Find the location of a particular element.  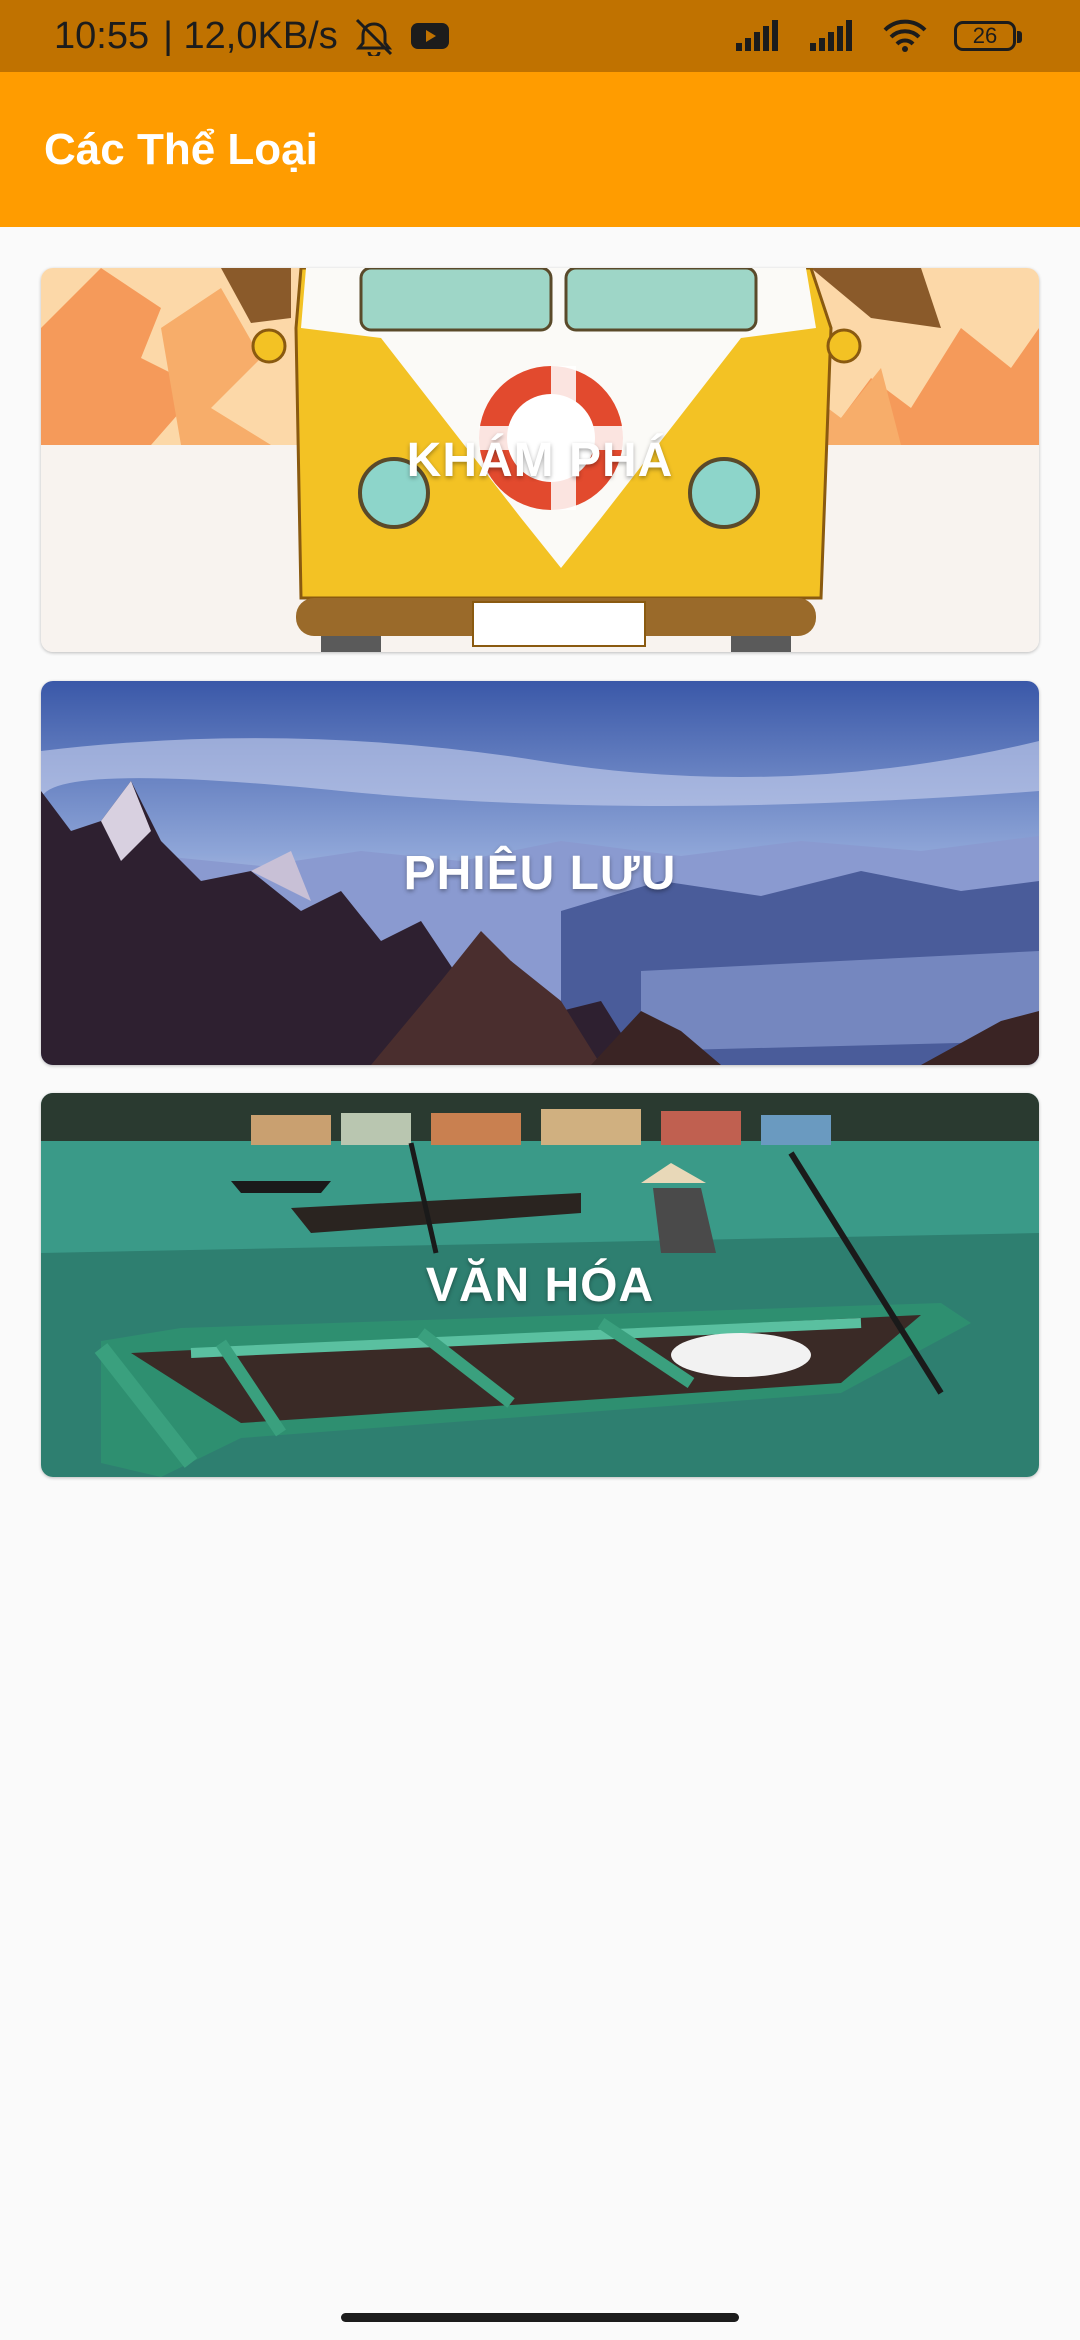

status-right: 26 is located at coordinates (878, 36).